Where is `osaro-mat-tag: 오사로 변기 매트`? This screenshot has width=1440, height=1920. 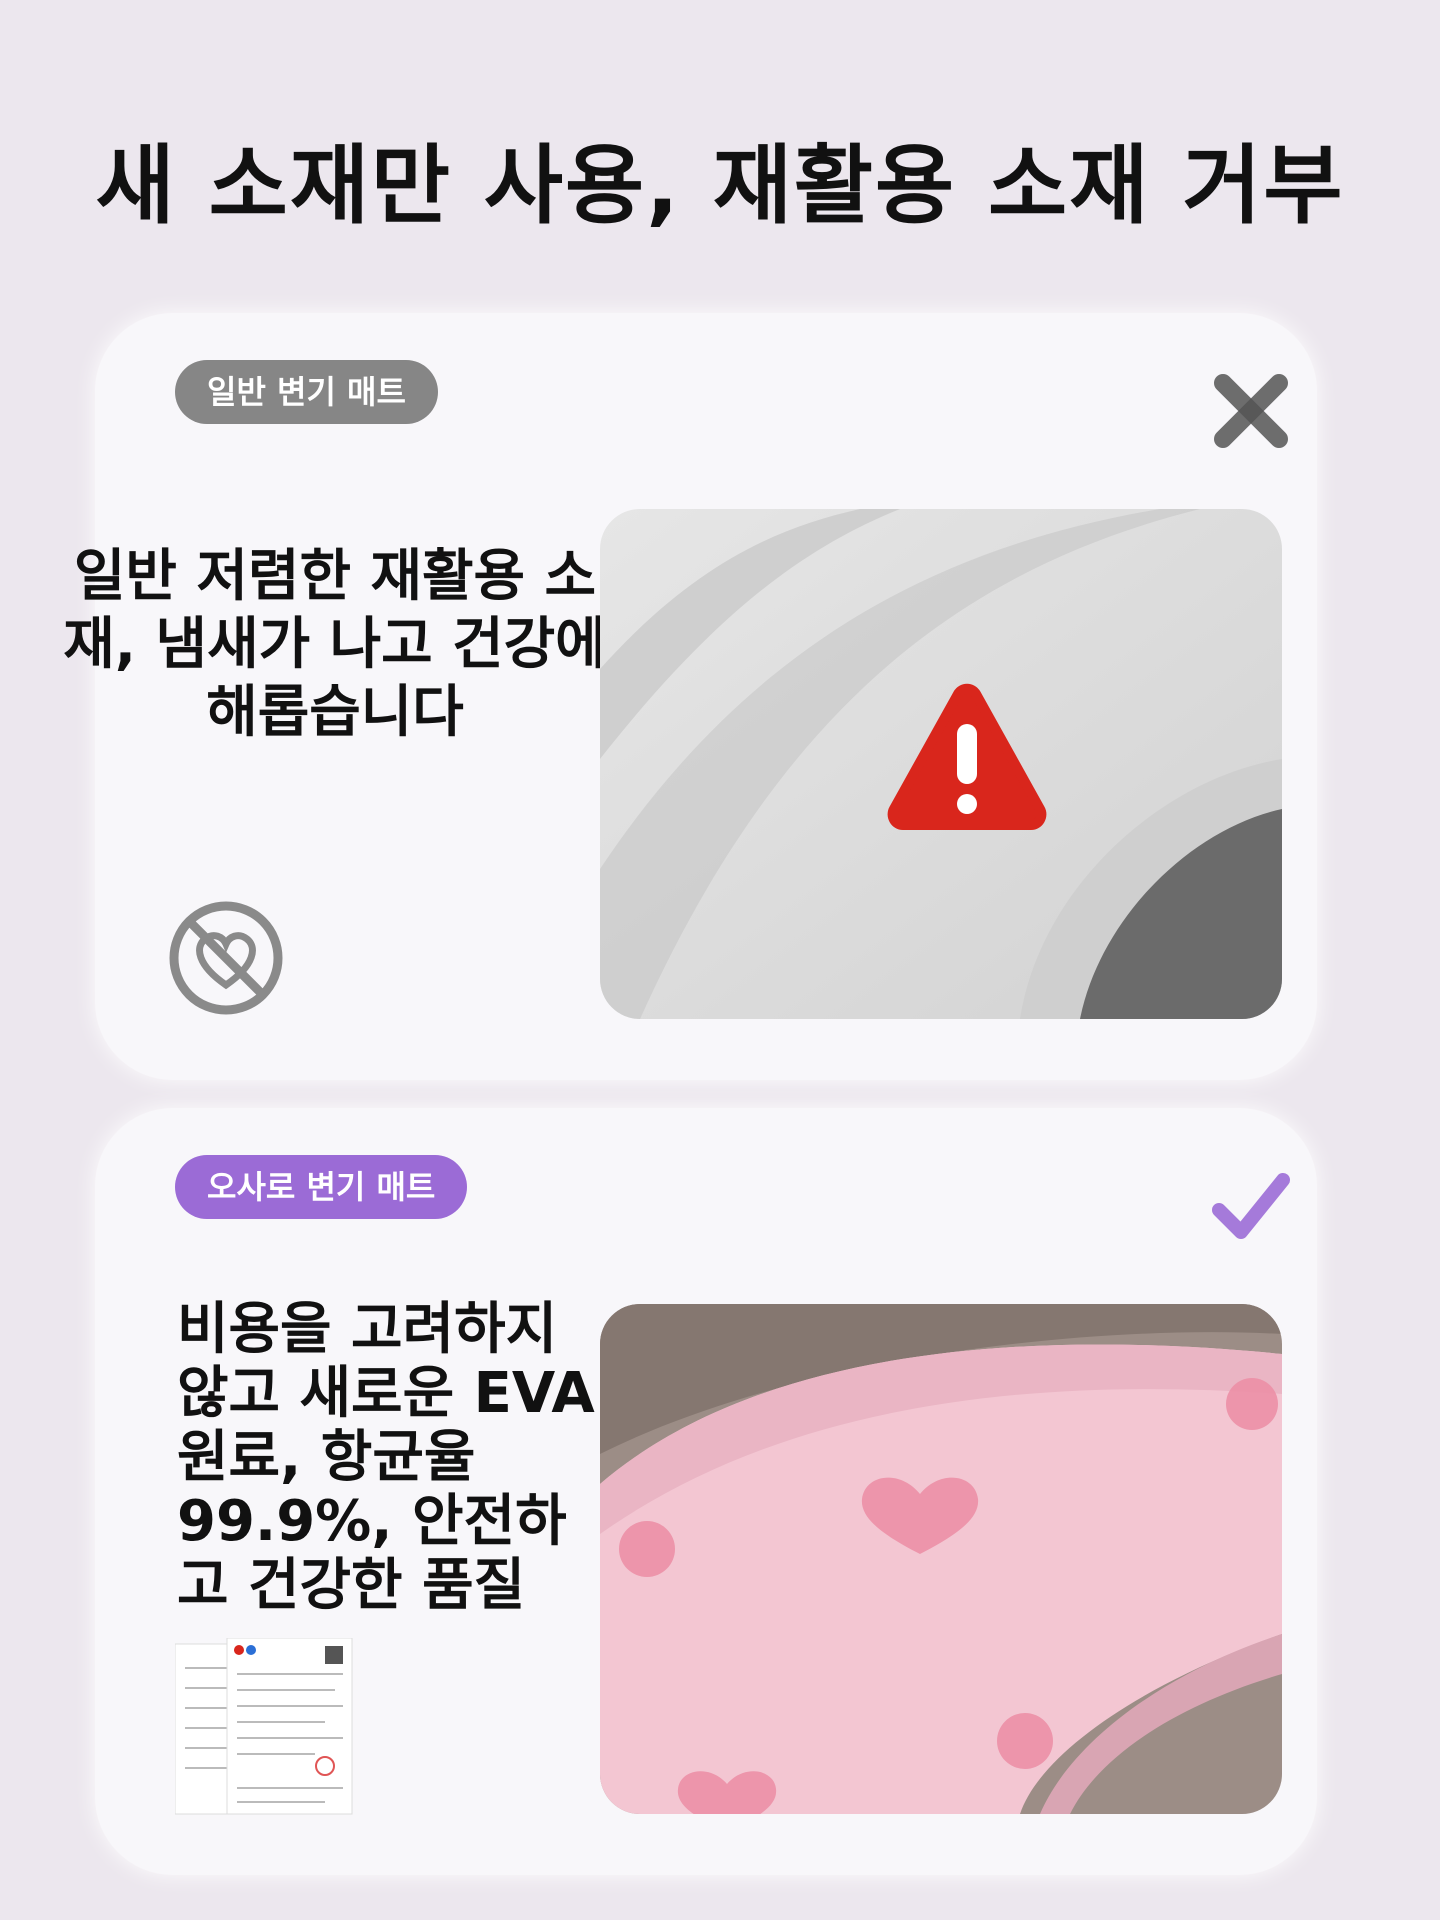 osaro-mat-tag: 오사로 변기 매트 is located at coordinates (321, 1187).